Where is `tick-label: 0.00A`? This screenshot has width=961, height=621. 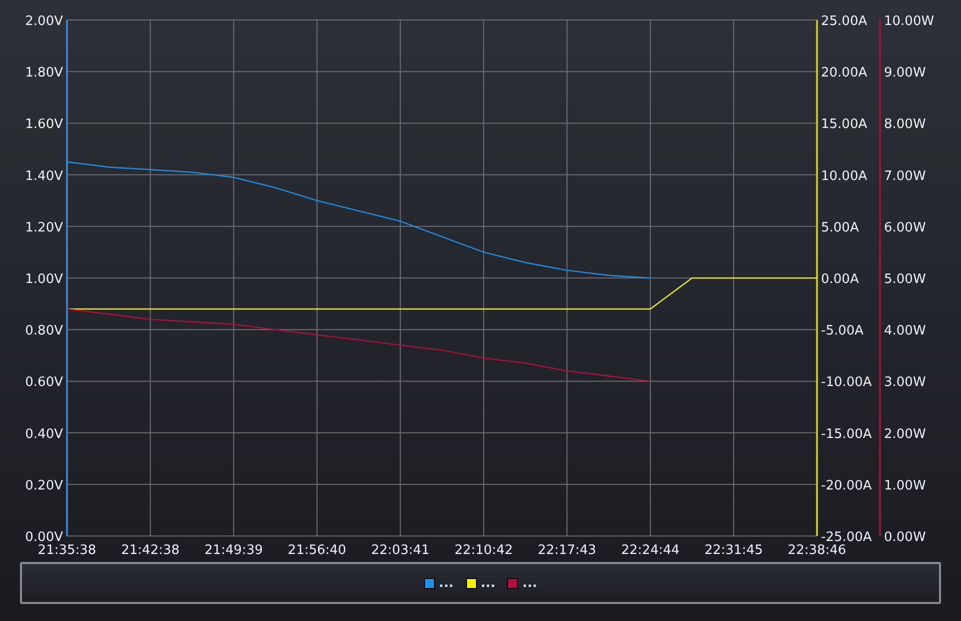 tick-label: 0.00A is located at coordinates (840, 279).